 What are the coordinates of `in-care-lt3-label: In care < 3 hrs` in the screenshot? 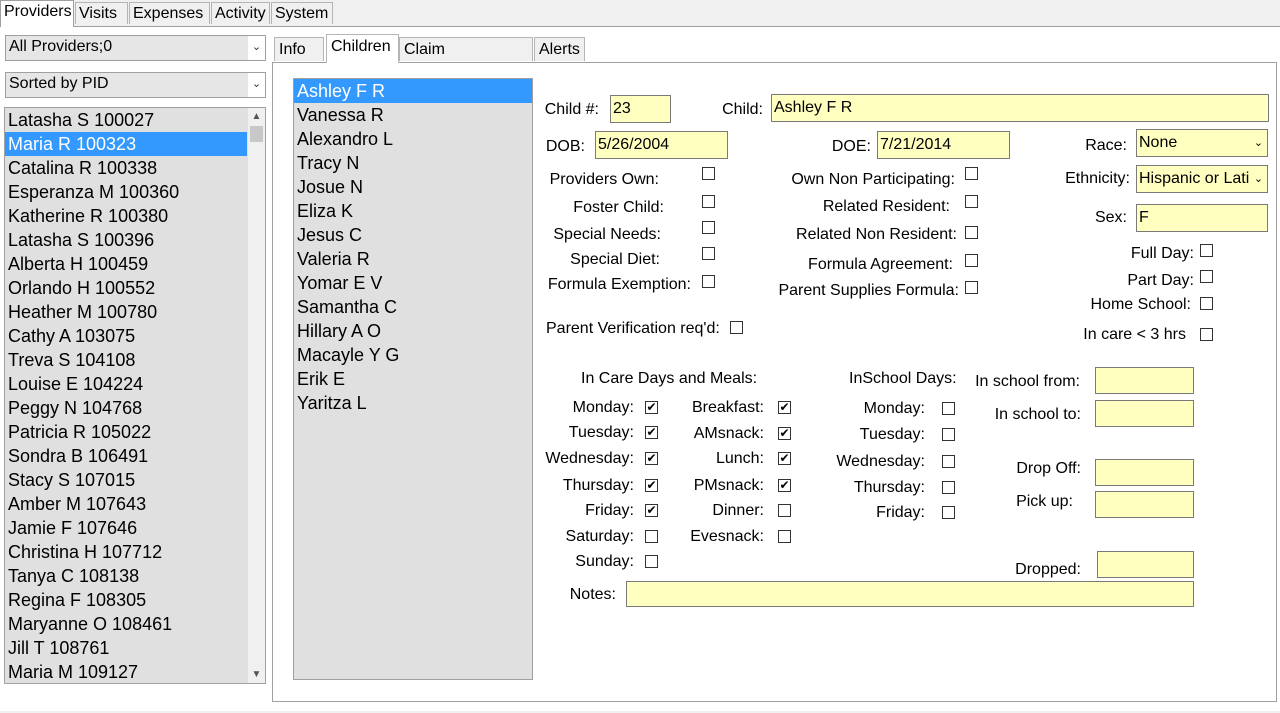 It's located at (1134, 334).